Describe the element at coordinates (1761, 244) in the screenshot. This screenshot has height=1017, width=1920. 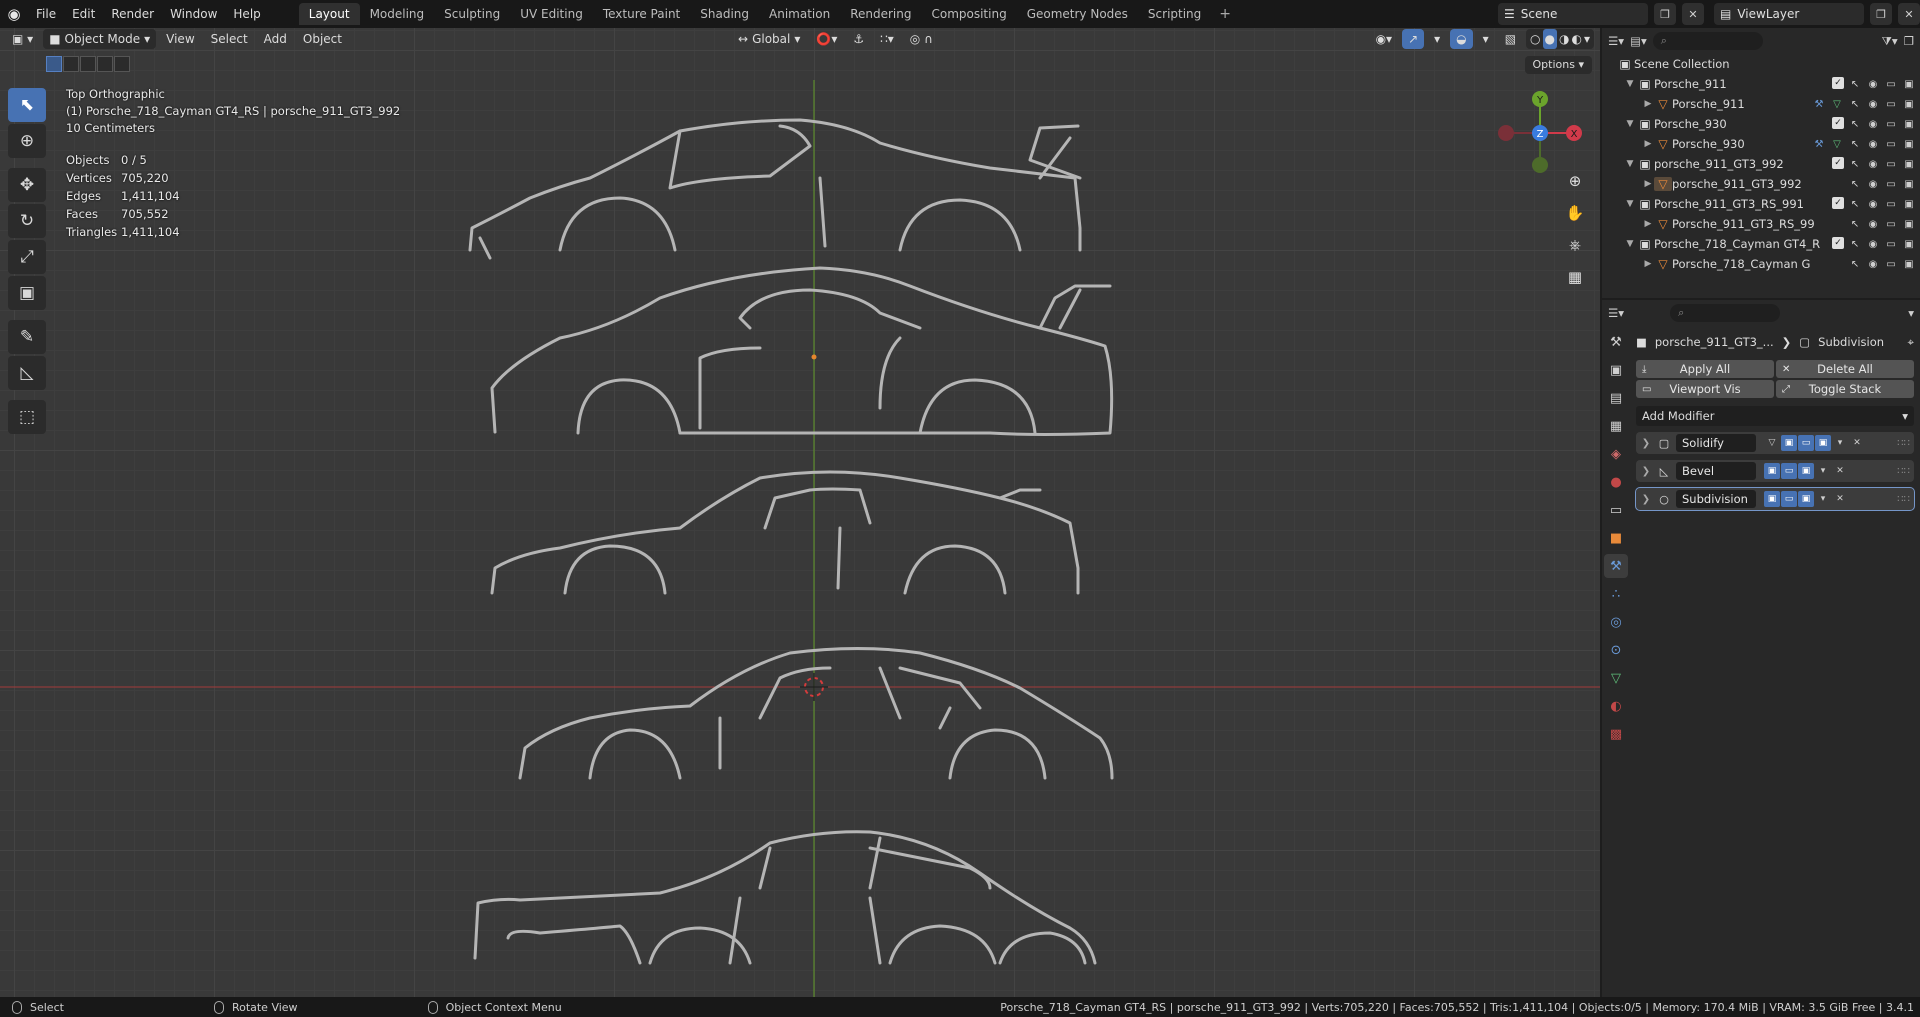
I see `outliner-collection-row: ▼ ▣ Porsche_718_Cayman GT4_R ✓ ↖ ◉ ▭ ▣` at that location.